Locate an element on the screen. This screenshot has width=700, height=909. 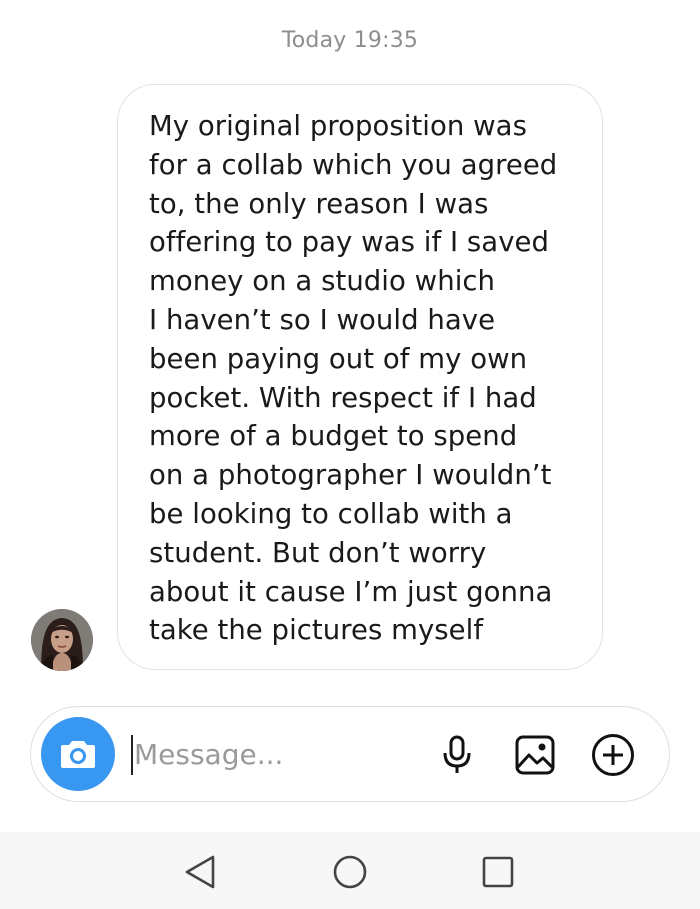
camera-icon is located at coordinates (78, 754).